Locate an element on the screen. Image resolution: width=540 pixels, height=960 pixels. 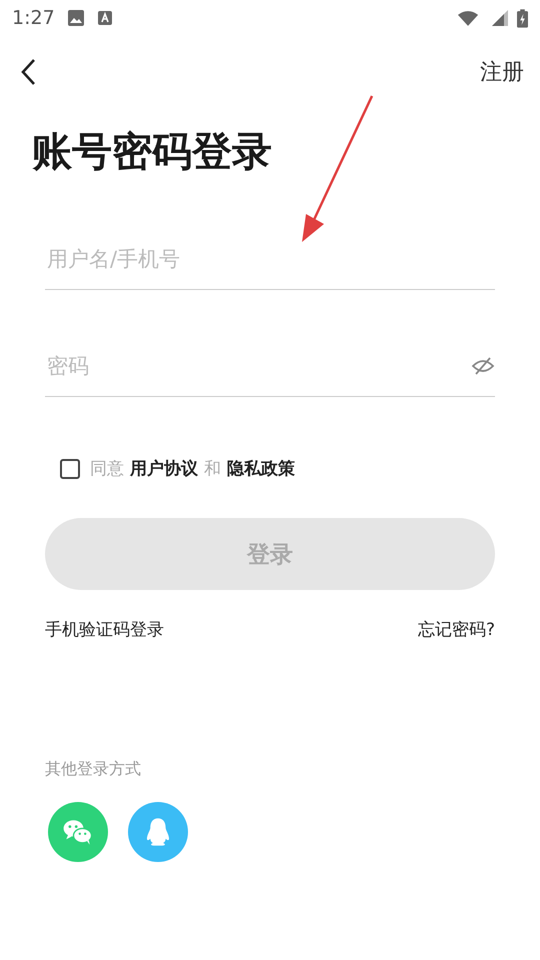
input-field: 密码 is located at coordinates (258, 366).